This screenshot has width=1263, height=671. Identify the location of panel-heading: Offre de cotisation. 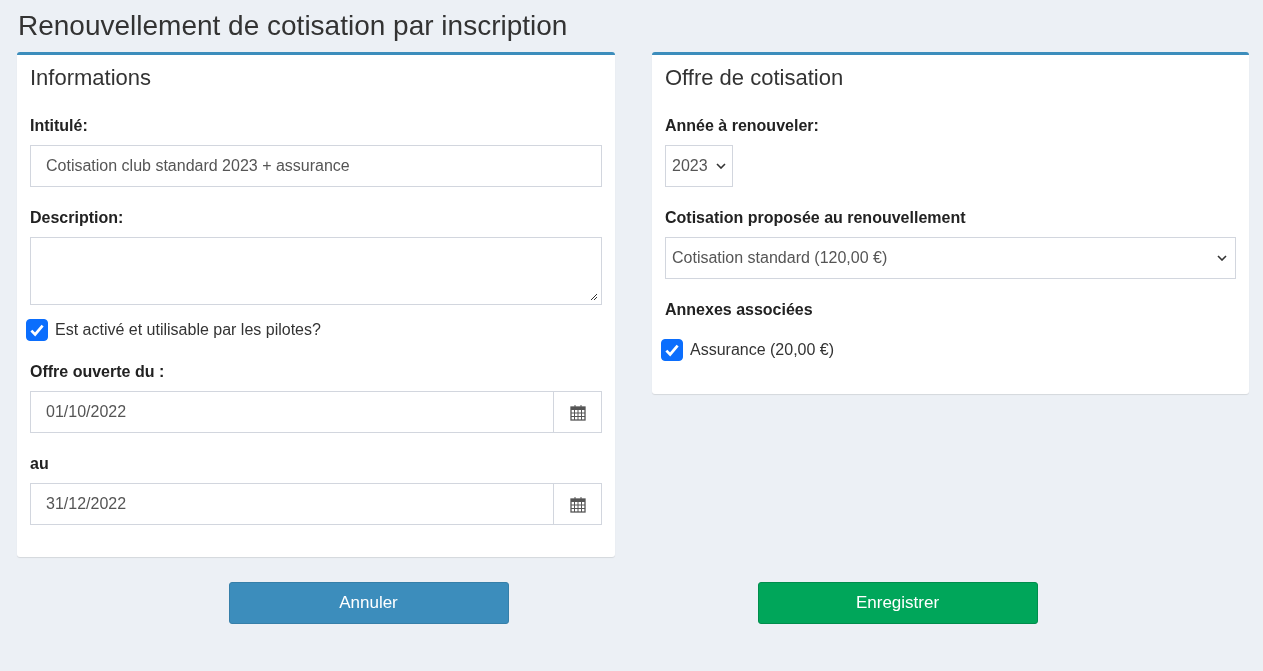
(754, 78).